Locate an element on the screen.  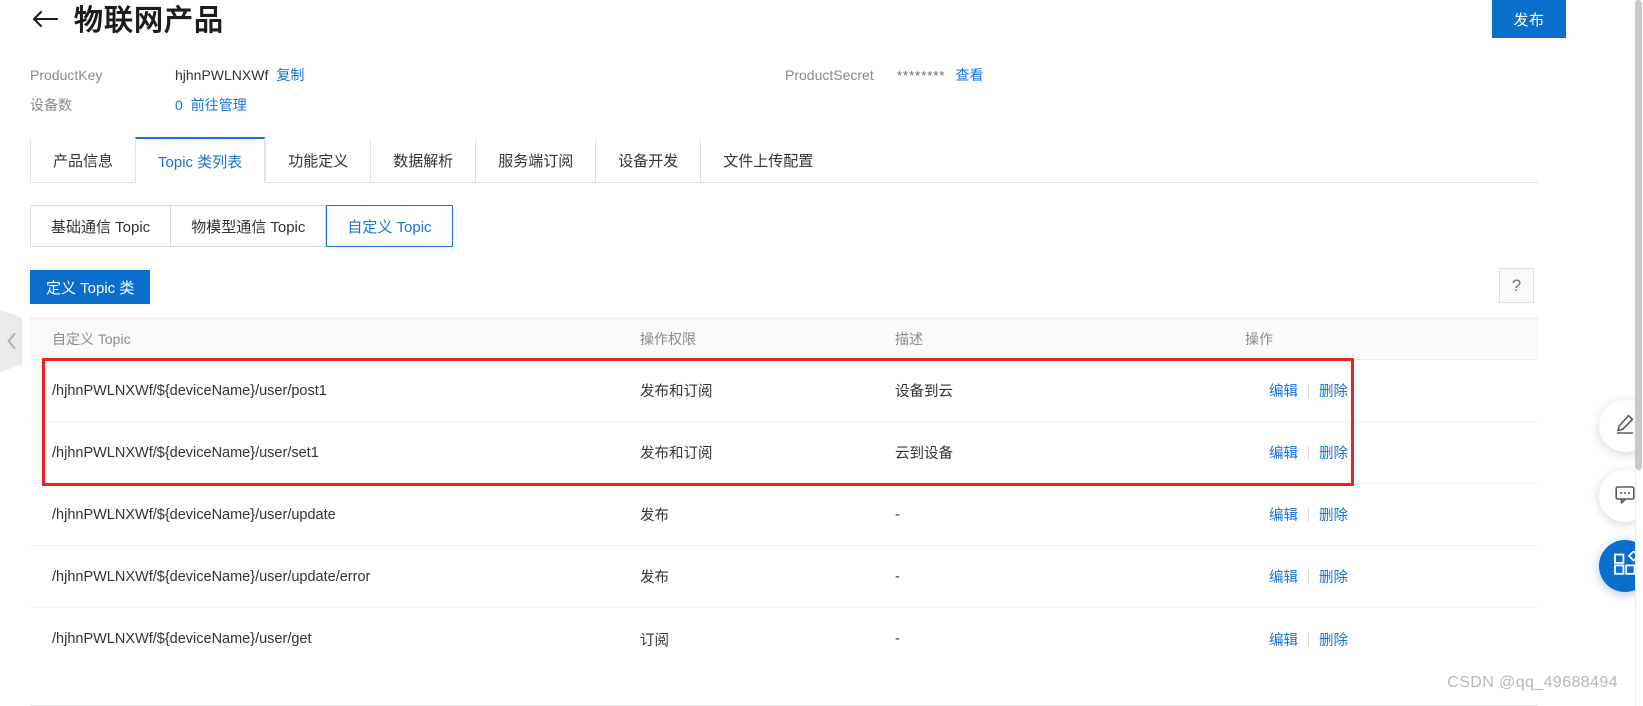
scrollbar-thumb is located at coordinates (1638, 235).